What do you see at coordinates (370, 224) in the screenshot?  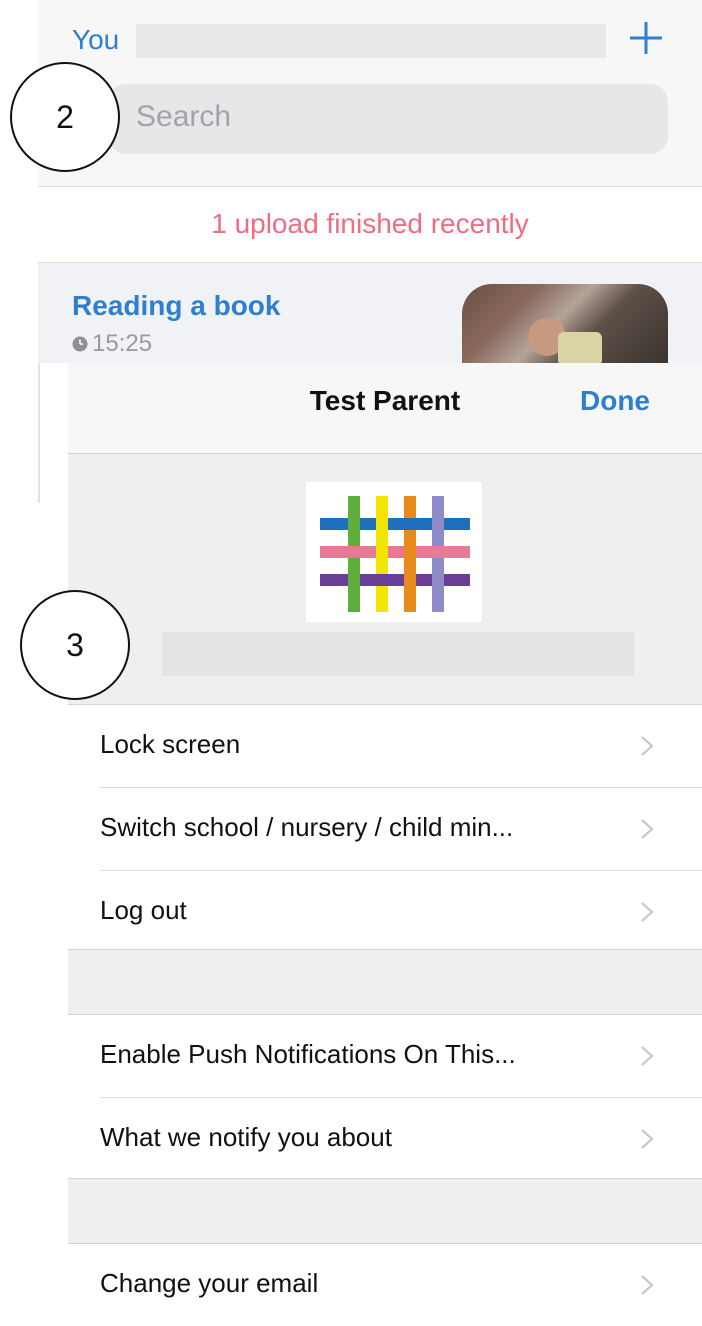 I see `upload-status-text: 1 upload finished recently` at bounding box center [370, 224].